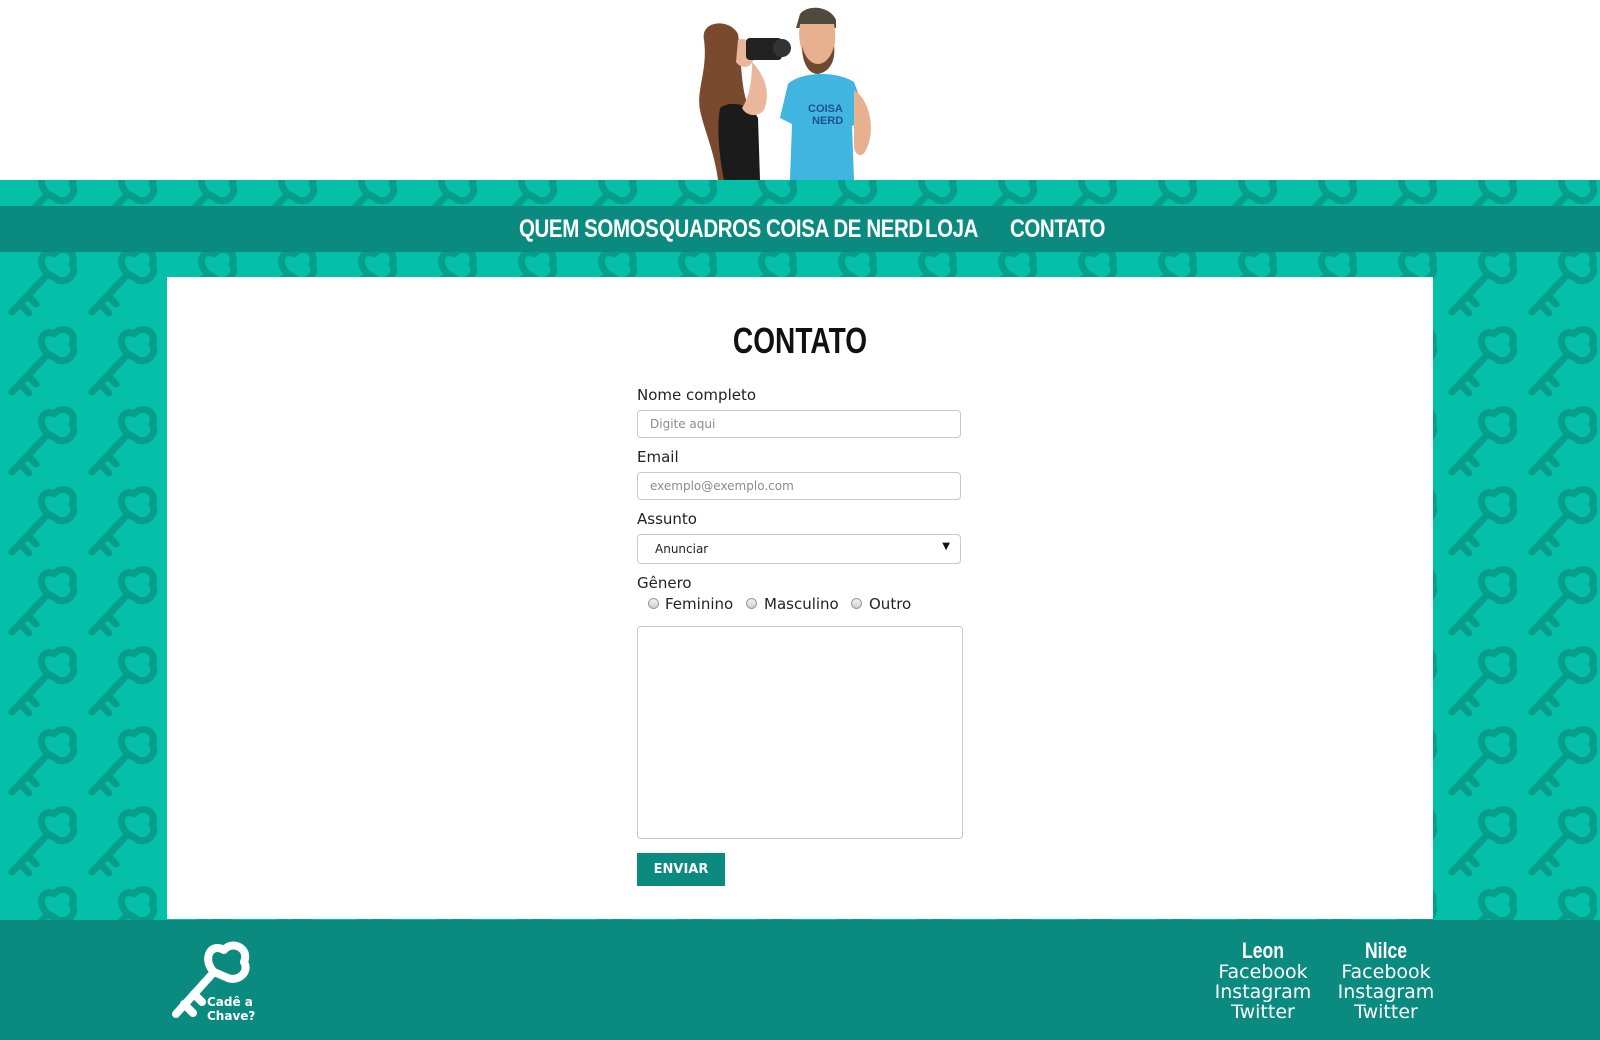 This screenshot has height=1040, width=1600. What do you see at coordinates (800, 732) in the screenshot?
I see `message-textarea` at bounding box center [800, 732].